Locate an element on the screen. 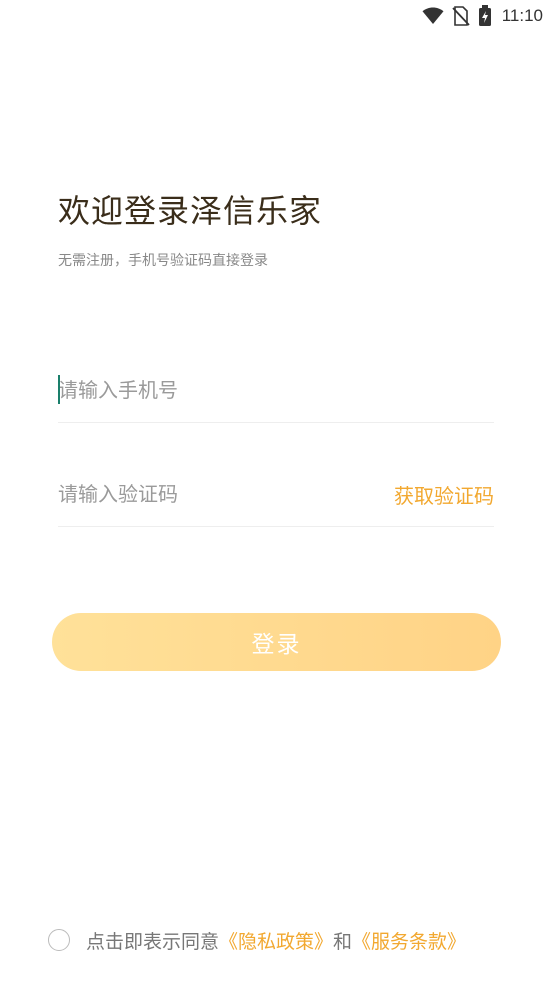 Image resolution: width=553 pixels, height=983 pixels. wifi-icon is located at coordinates (433, 16).